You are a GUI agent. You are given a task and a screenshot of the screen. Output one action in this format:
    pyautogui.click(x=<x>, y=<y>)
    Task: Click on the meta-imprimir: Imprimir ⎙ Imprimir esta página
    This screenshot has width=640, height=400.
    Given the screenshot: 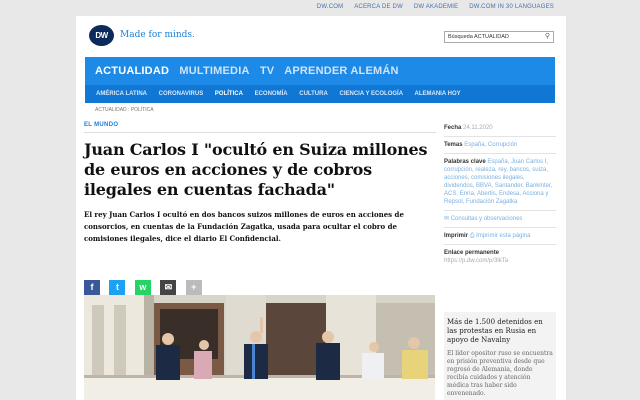 What is the action you would take?
    pyautogui.click(x=500, y=236)
    